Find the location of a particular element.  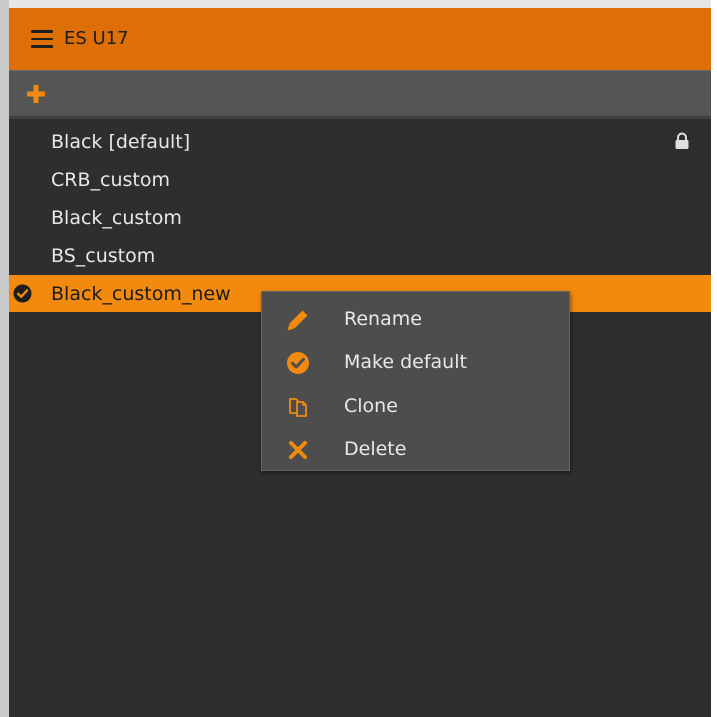

toolbar is located at coordinates (360, 93).